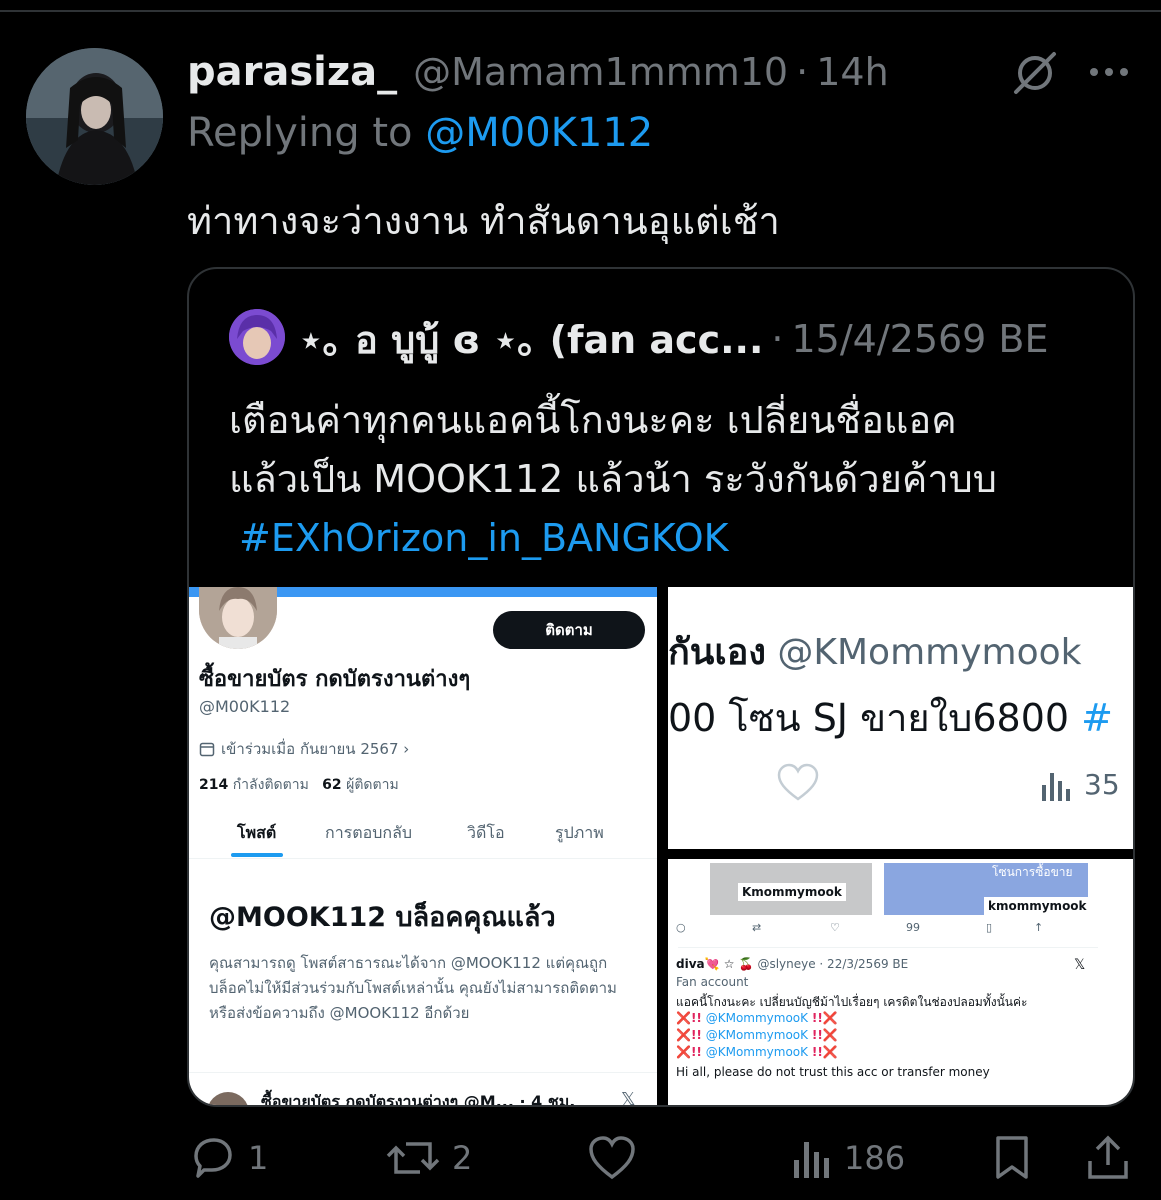 The height and width of the screenshot is (1200, 1161). What do you see at coordinates (228, 1098) in the screenshot?
I see `post-avatar` at bounding box center [228, 1098].